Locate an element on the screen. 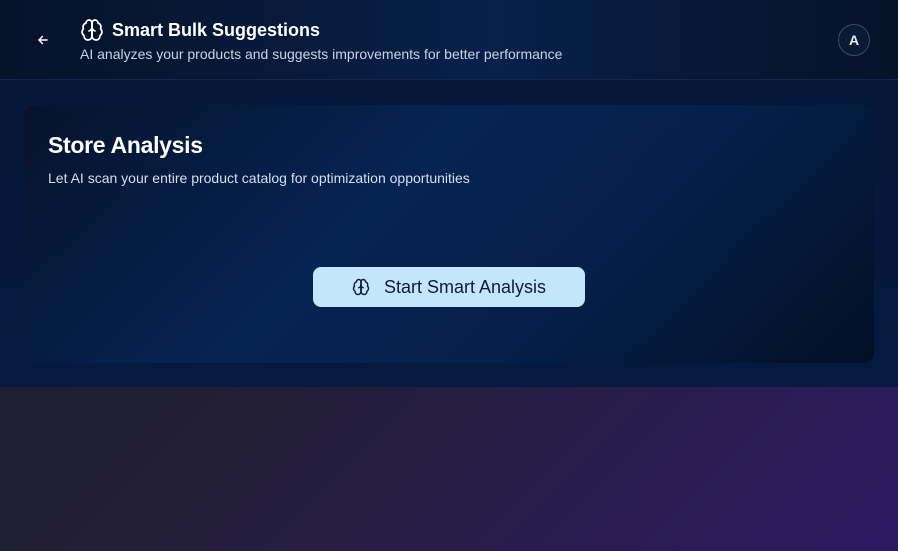 Image resolution: width=898 pixels, height=551 pixels. user-avatar: A is located at coordinates (854, 40).